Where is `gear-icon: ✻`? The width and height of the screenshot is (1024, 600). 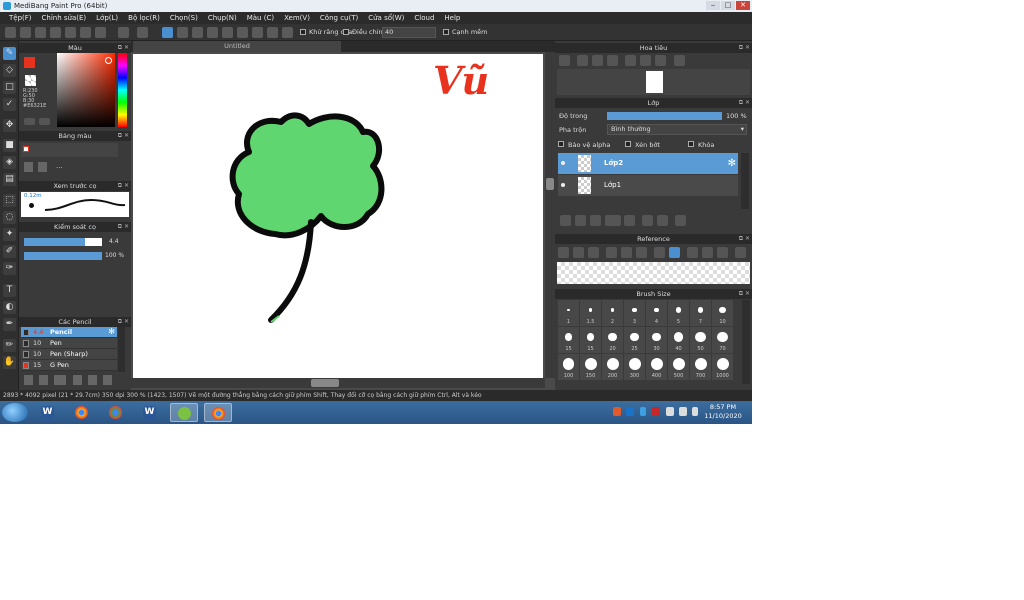 gear-icon: ✻ is located at coordinates (111, 331).